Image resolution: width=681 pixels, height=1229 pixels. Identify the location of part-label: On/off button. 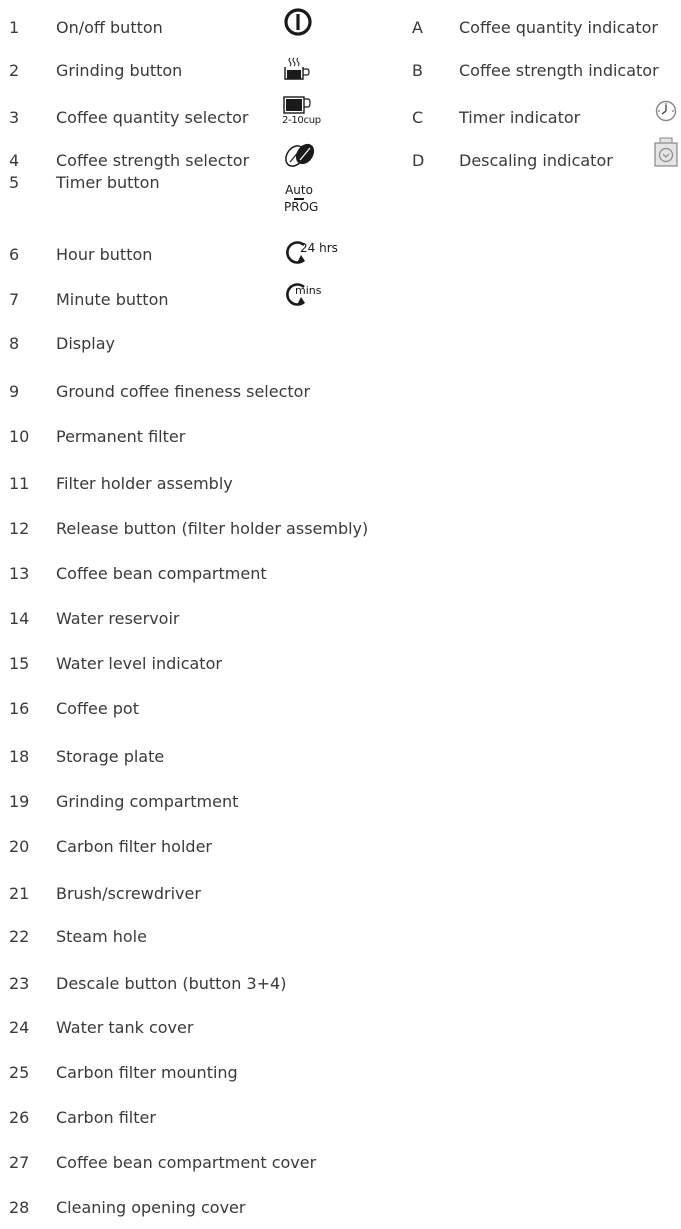
(109, 27).